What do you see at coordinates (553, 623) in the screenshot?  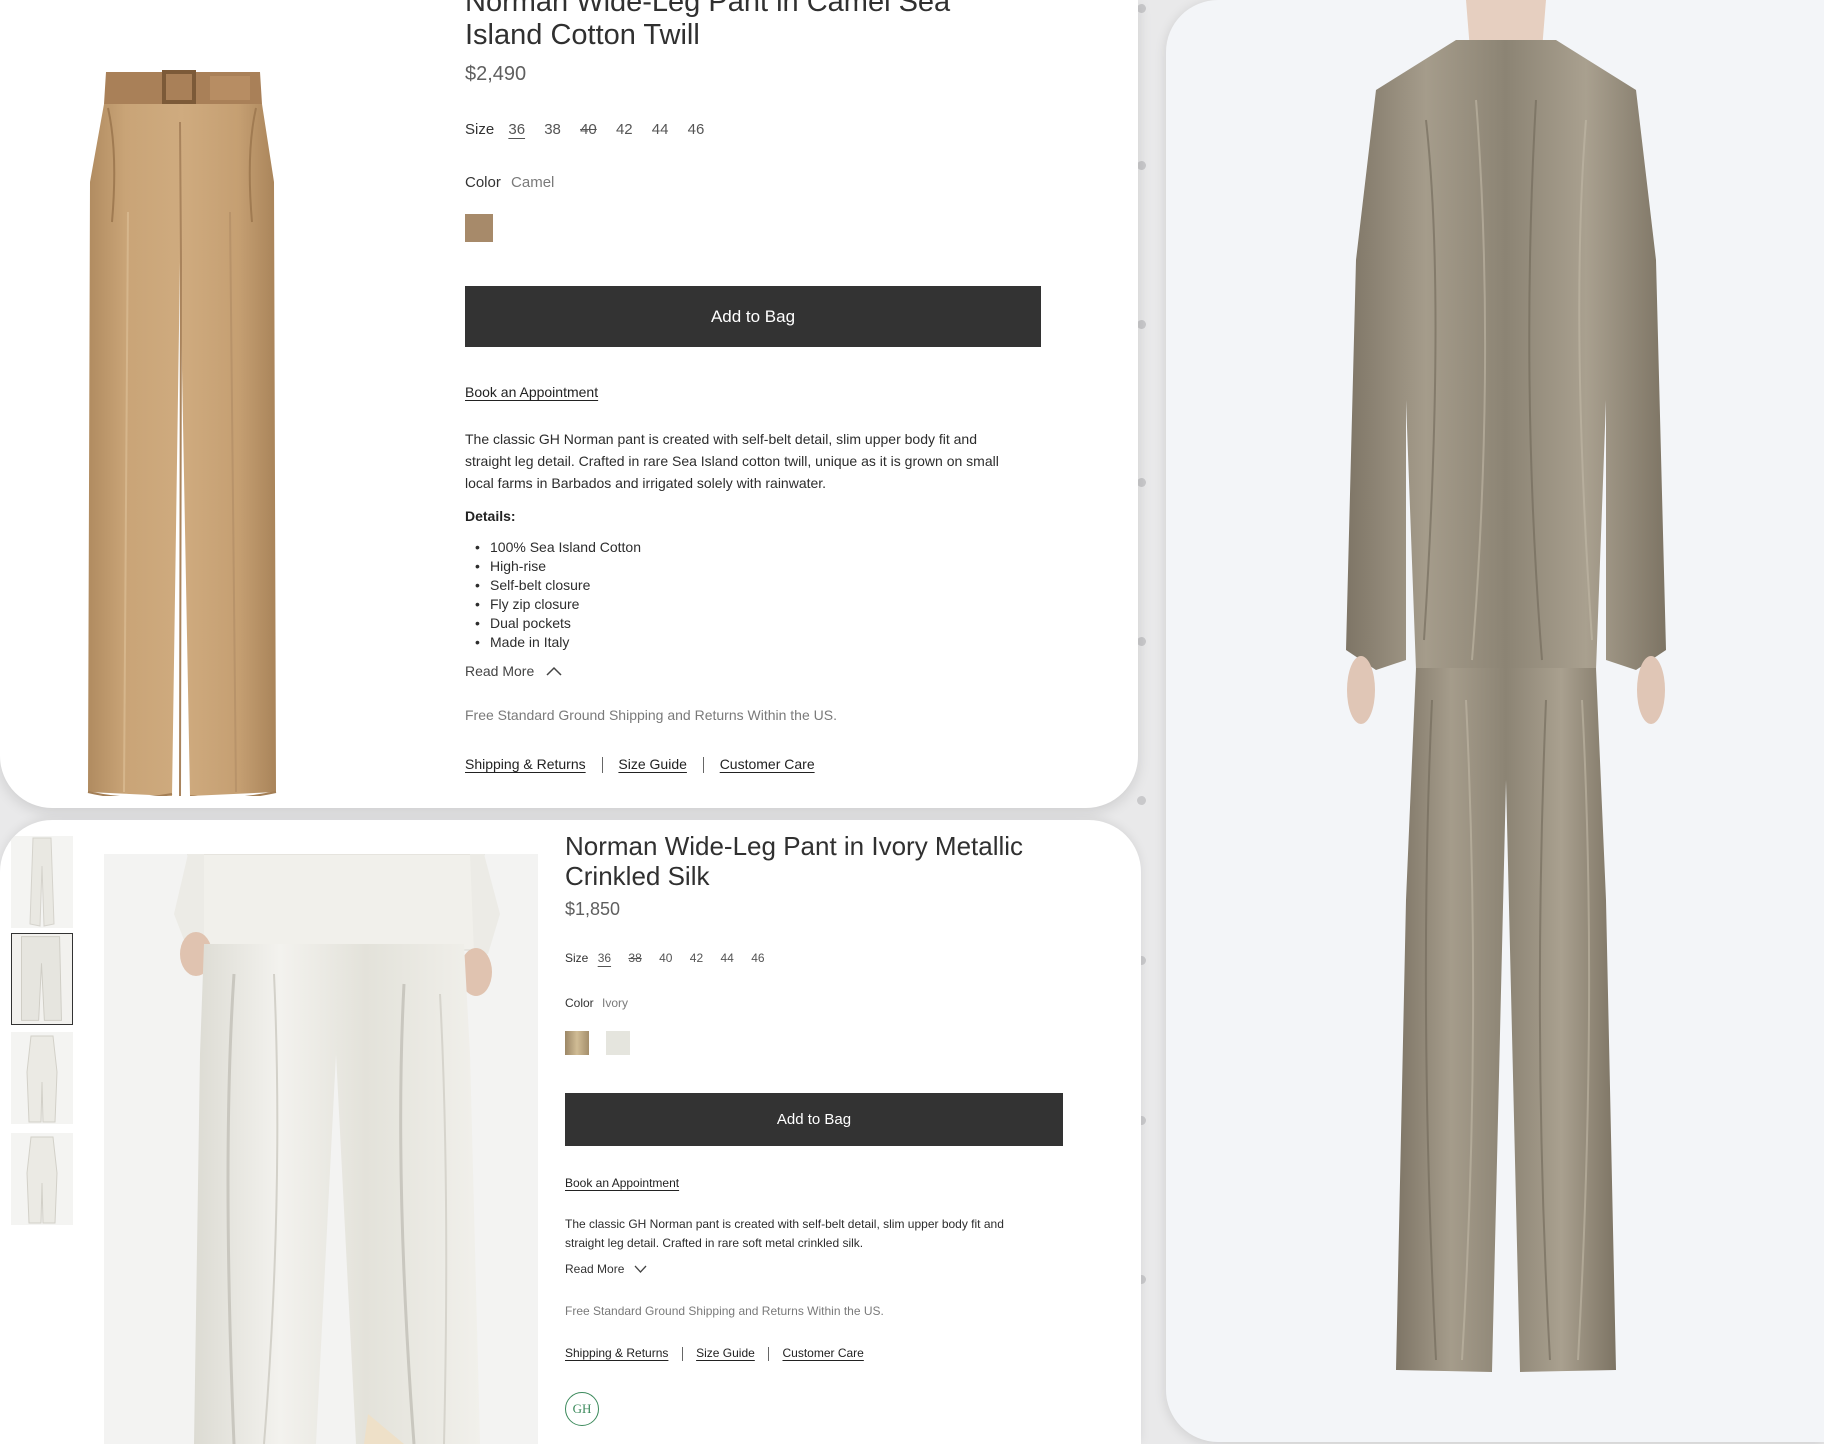 I see `details-item: Dual pockets` at bounding box center [553, 623].